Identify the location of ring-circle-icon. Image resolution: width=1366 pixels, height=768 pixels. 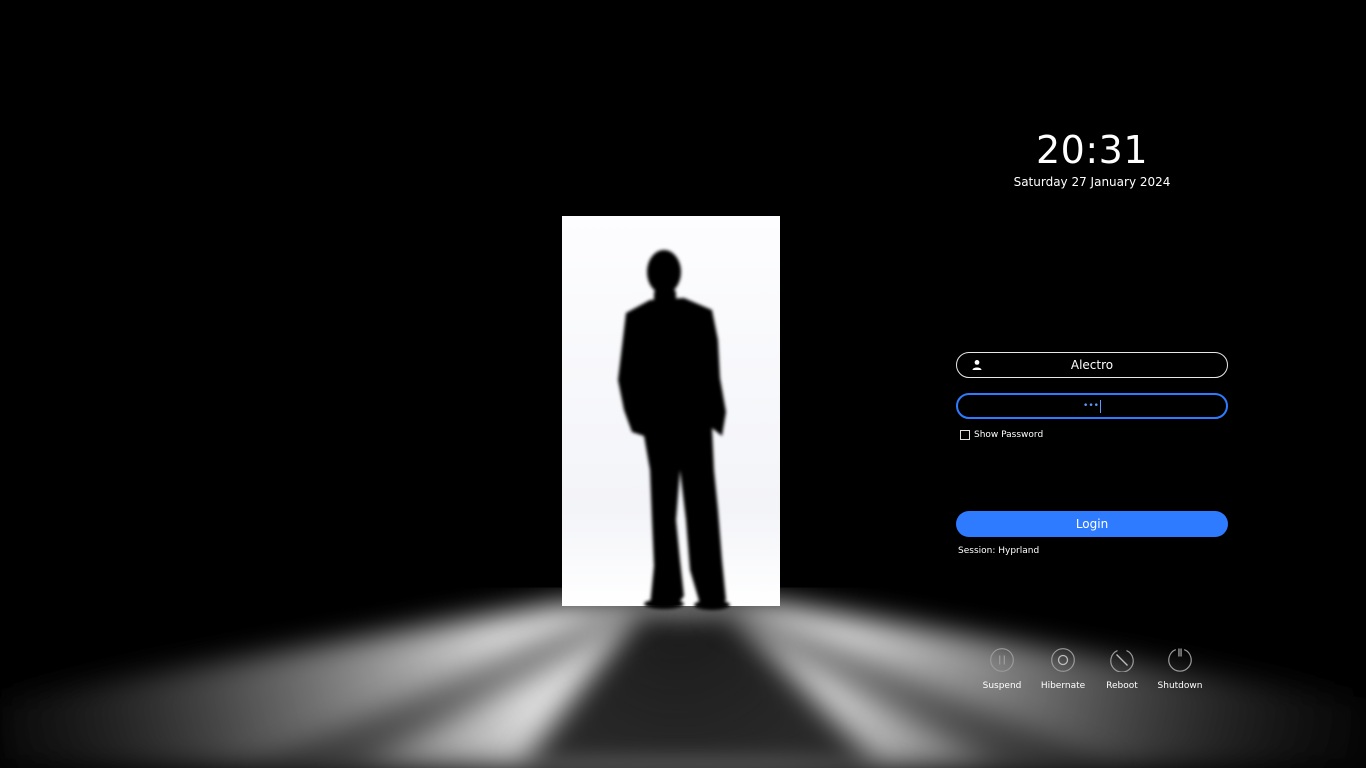
(1063, 660).